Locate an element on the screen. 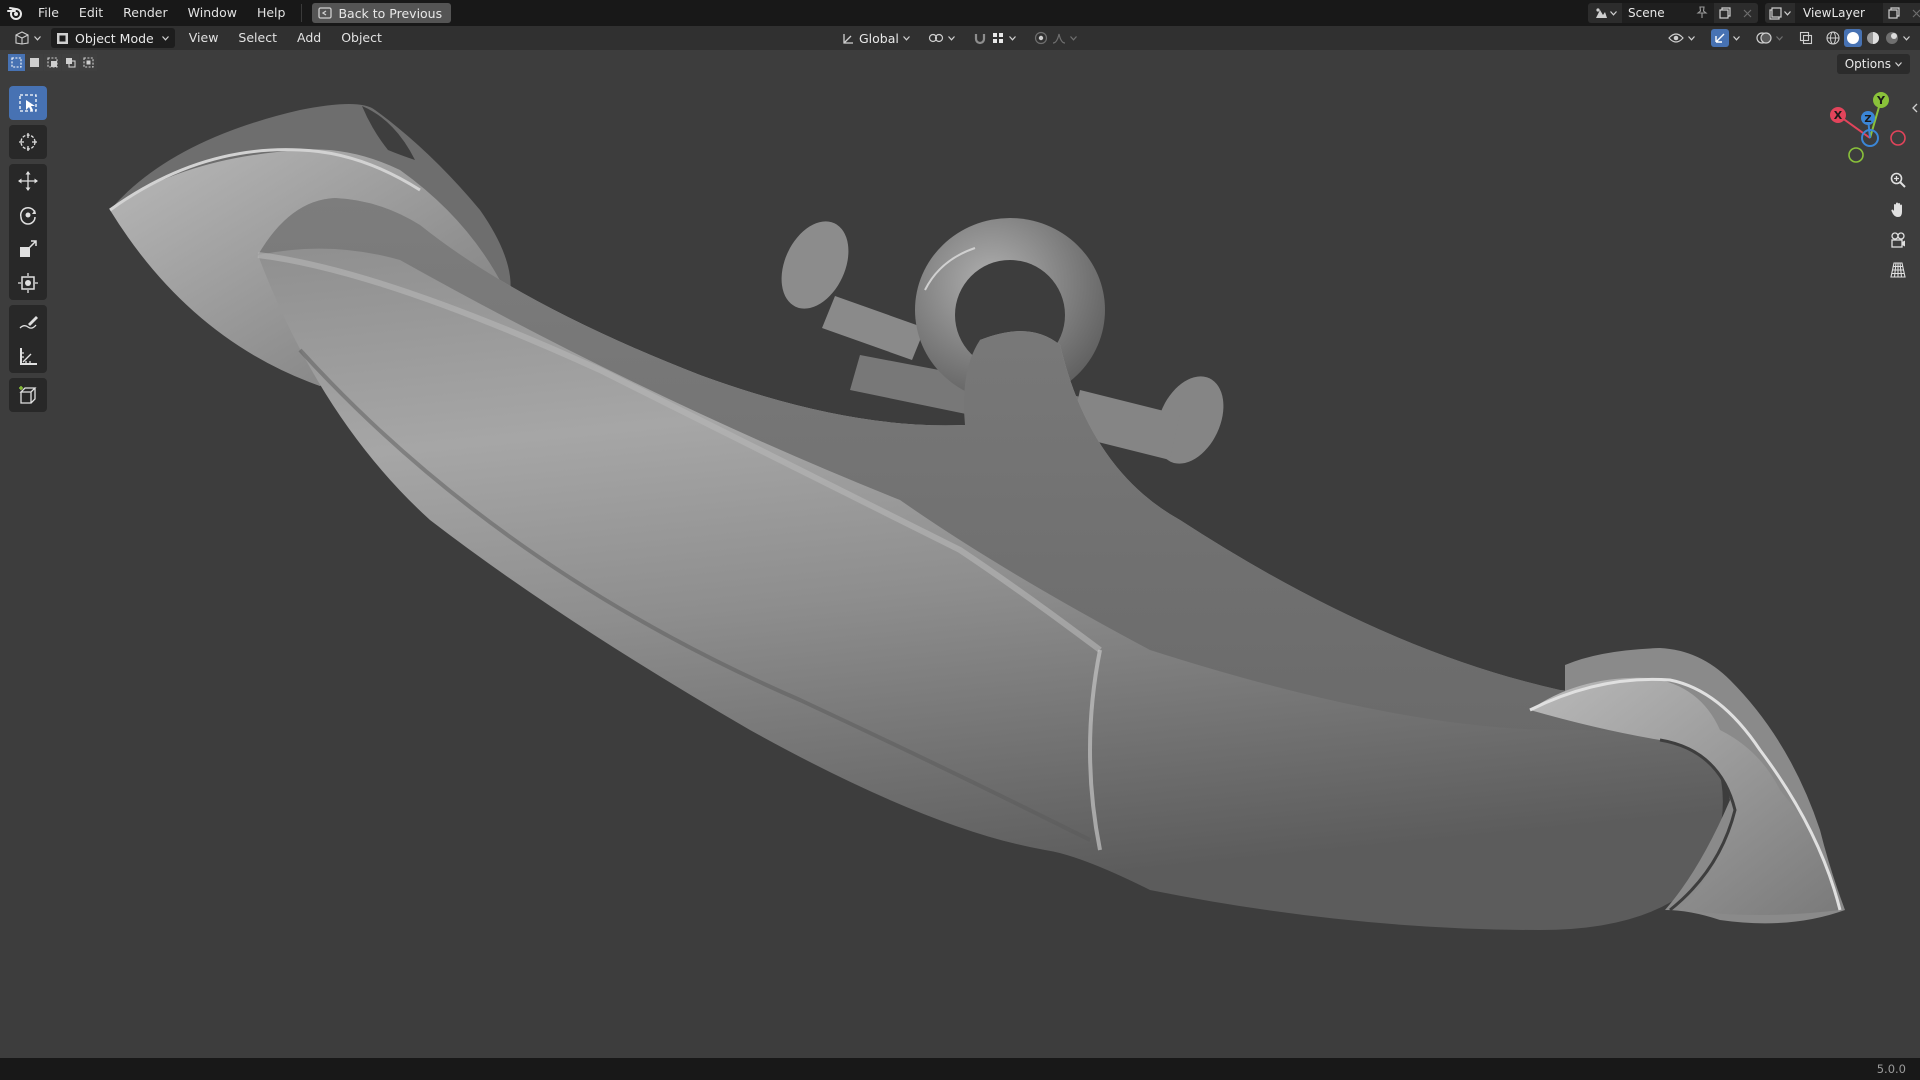  rotate-tool is located at coordinates (28, 215).